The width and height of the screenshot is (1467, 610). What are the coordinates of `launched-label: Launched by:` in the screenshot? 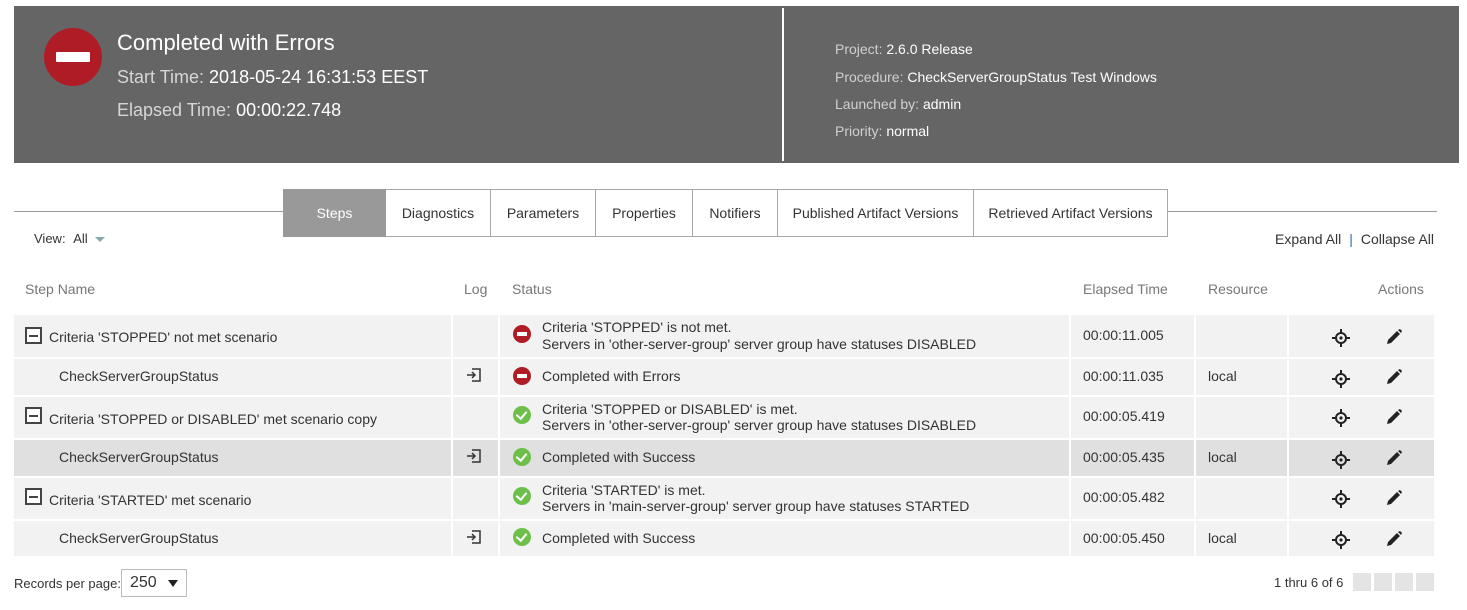 It's located at (877, 104).